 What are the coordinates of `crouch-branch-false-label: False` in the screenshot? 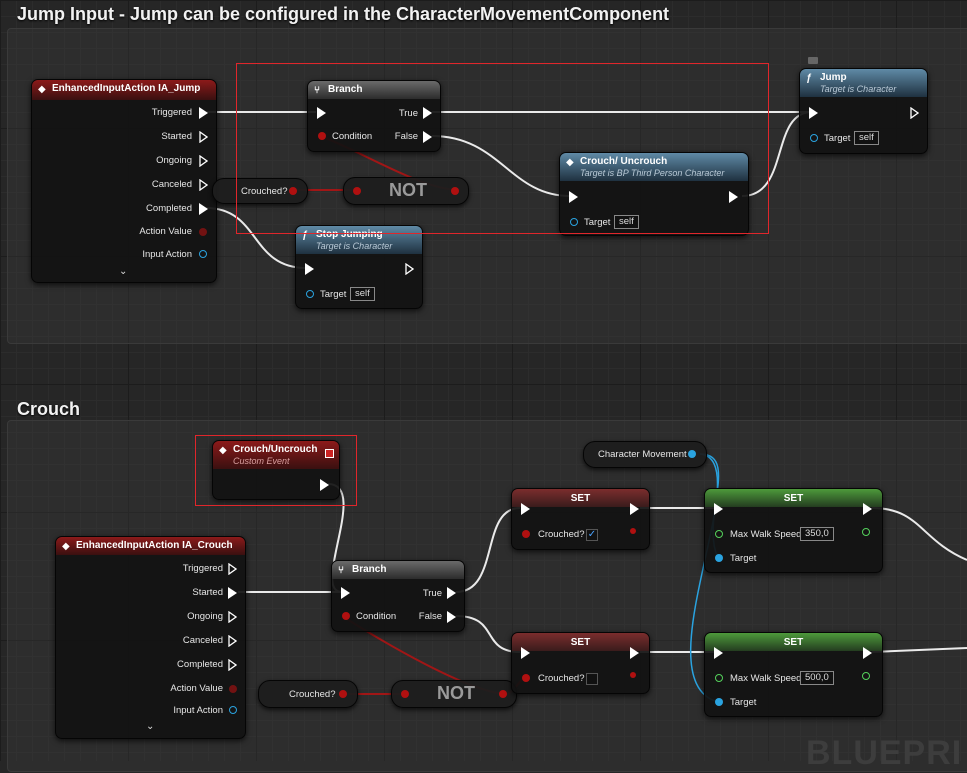 It's located at (430, 616).